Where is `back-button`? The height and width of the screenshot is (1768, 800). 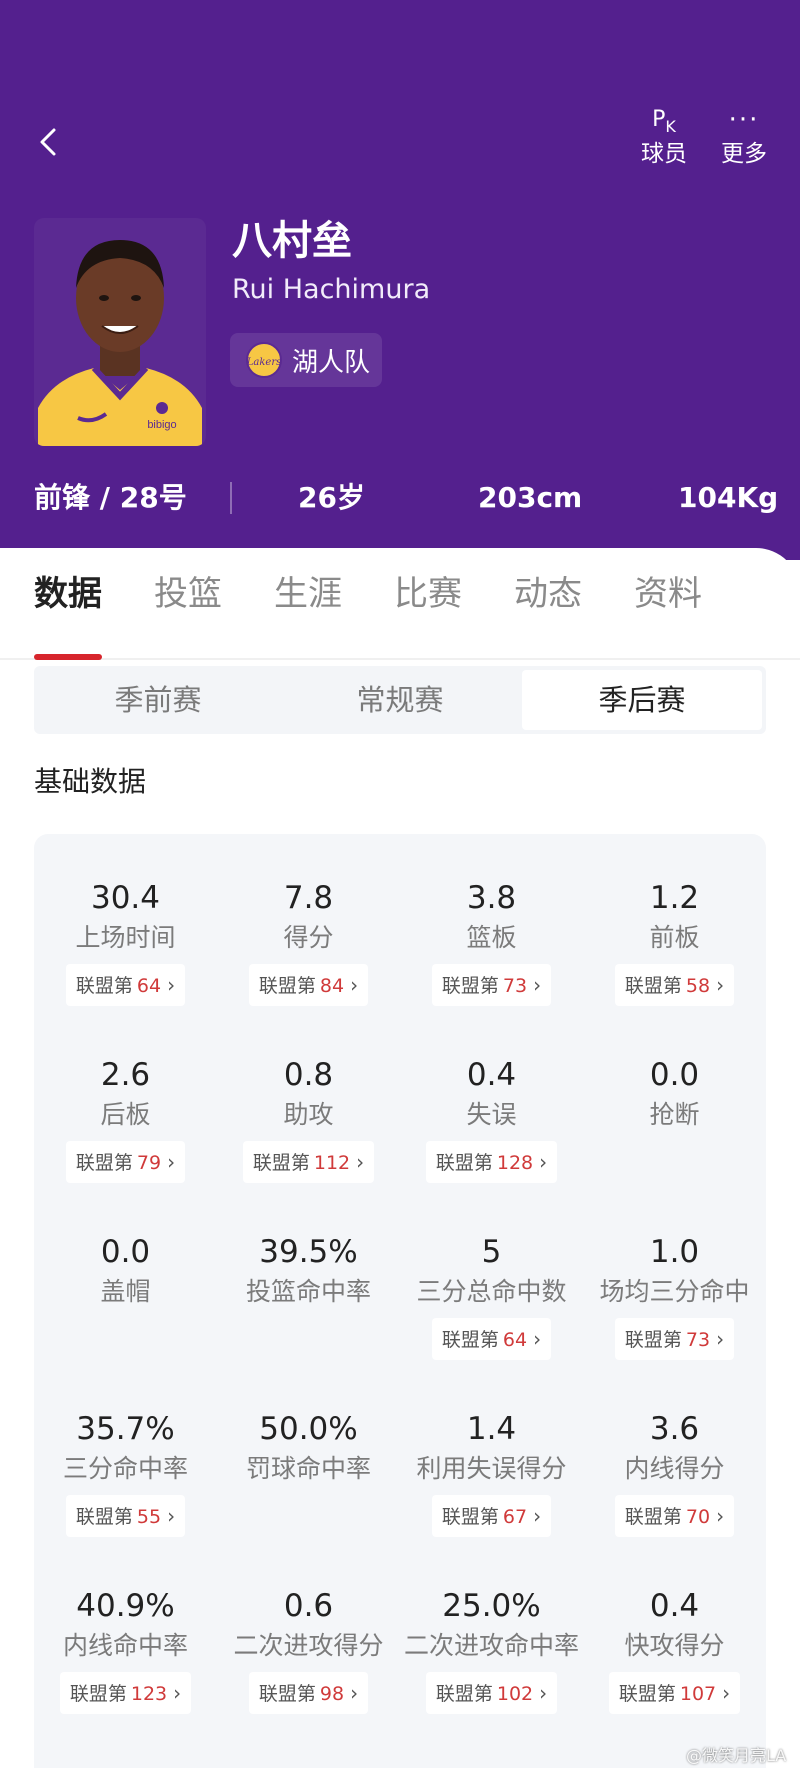 back-button is located at coordinates (49, 142).